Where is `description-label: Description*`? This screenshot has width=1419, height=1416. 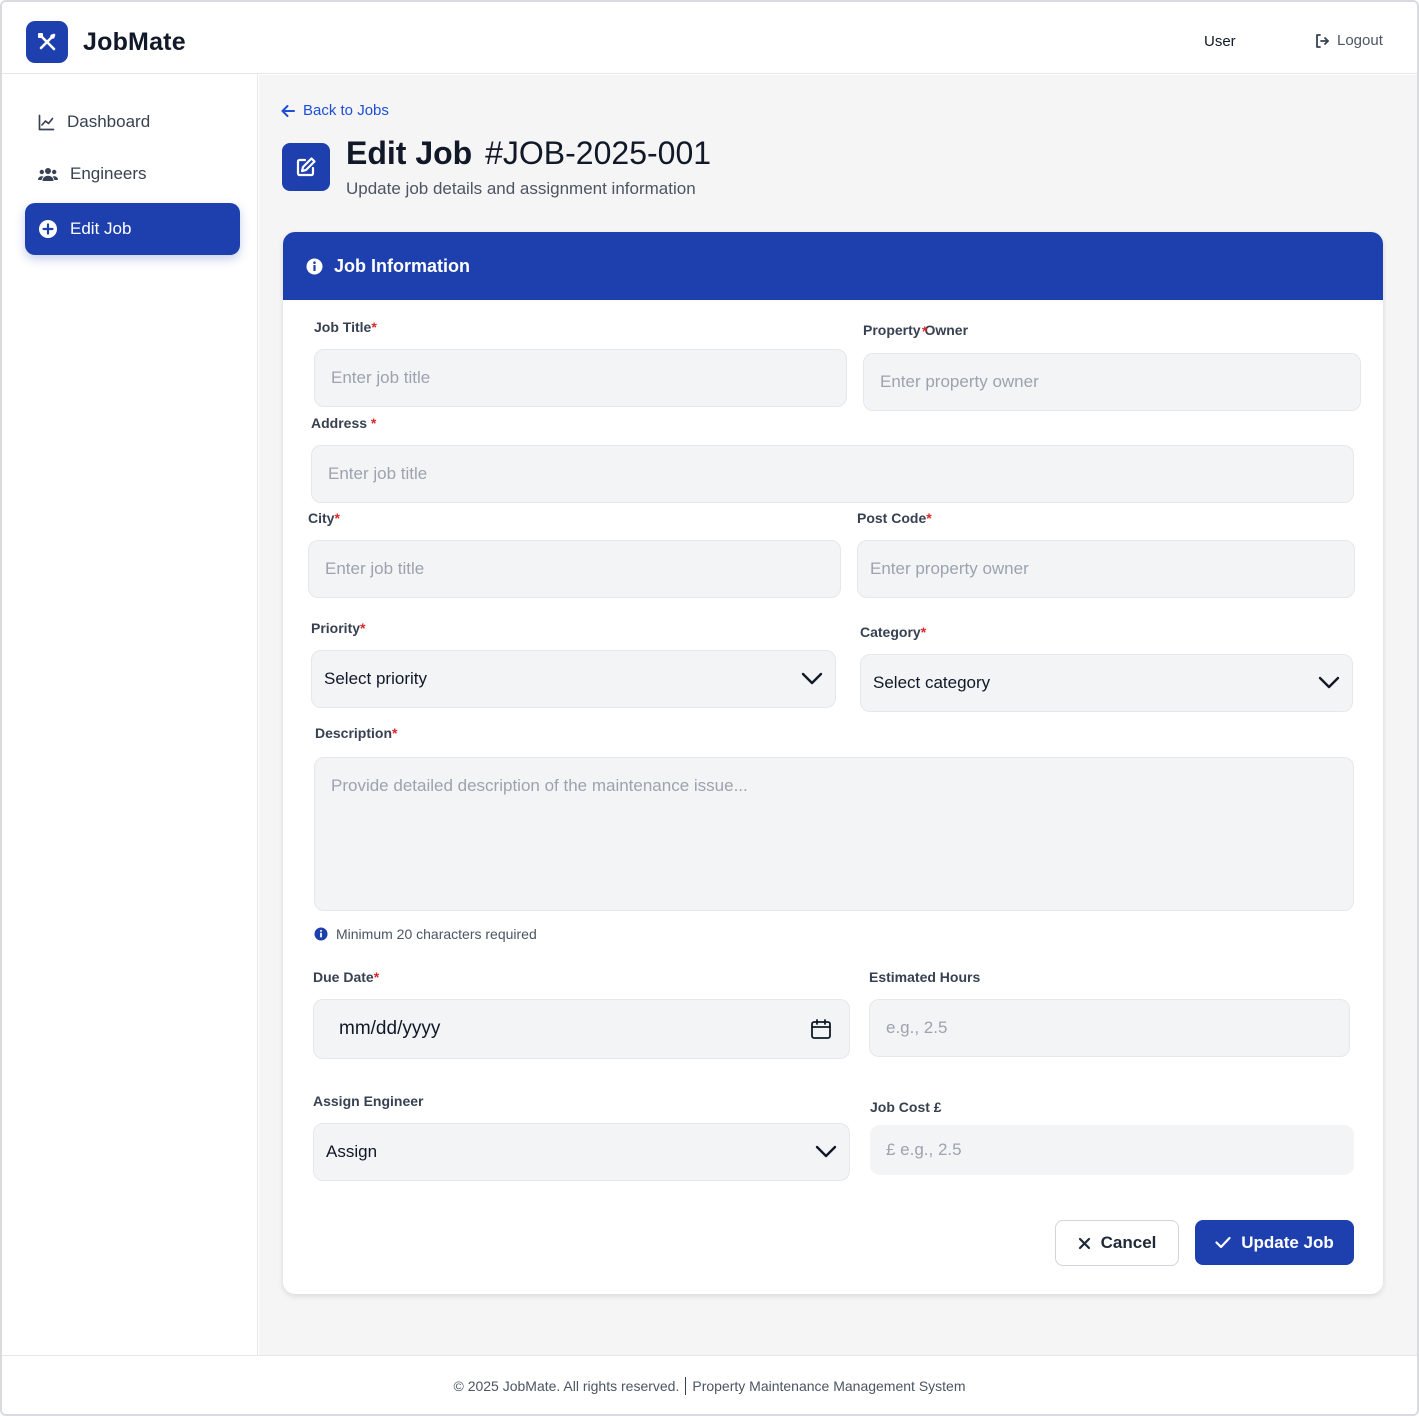 description-label: Description* is located at coordinates (356, 733).